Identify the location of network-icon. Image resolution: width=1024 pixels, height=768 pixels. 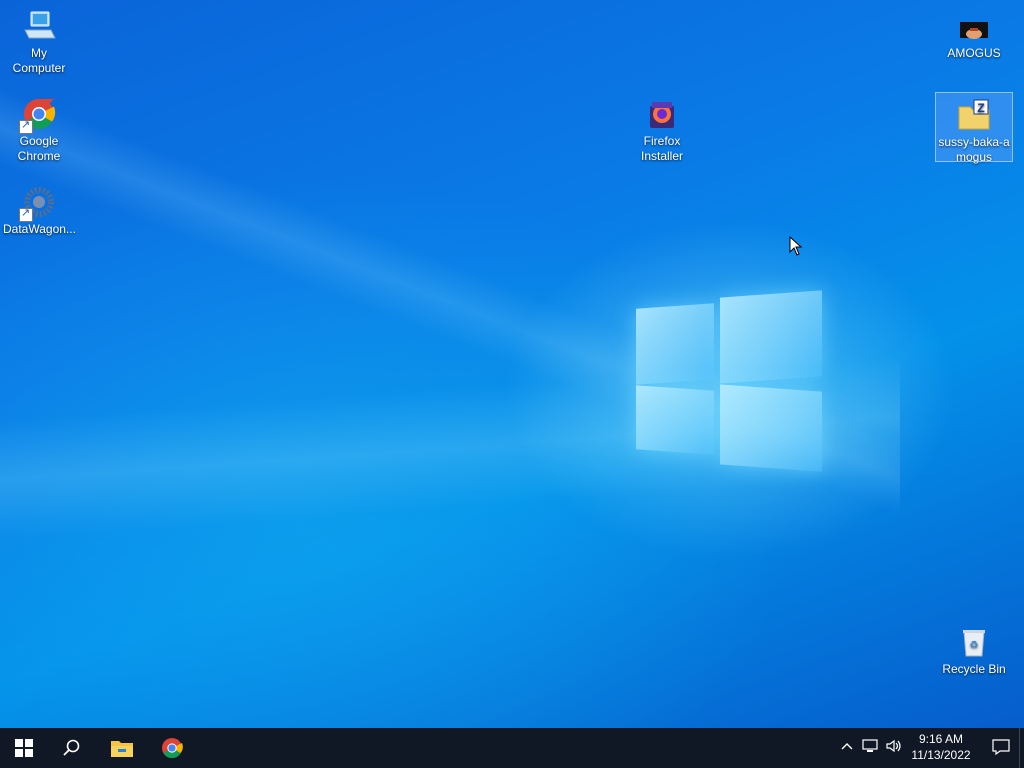
(870, 747).